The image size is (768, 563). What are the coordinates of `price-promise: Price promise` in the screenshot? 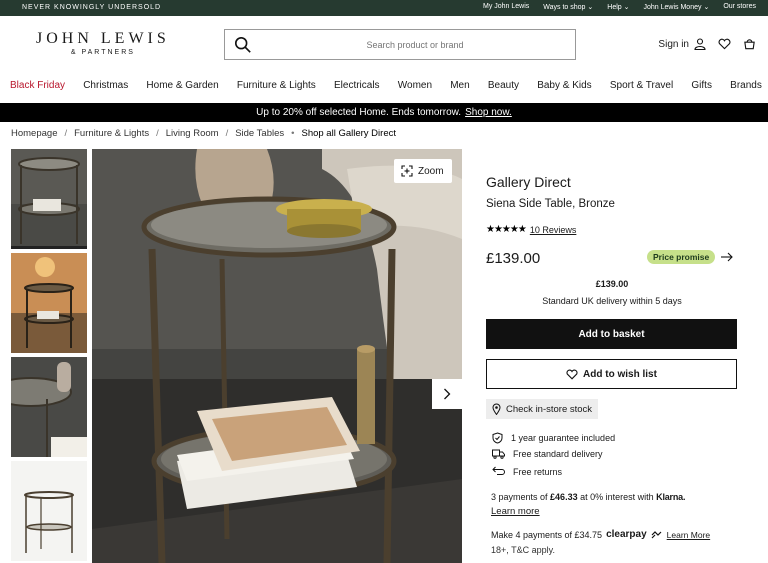 It's located at (690, 257).